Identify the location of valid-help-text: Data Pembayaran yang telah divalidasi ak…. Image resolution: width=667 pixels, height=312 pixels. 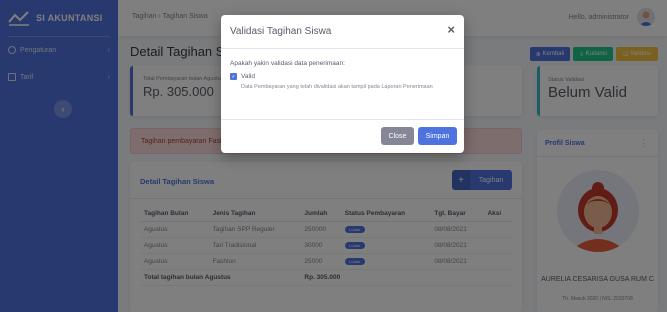
(337, 87).